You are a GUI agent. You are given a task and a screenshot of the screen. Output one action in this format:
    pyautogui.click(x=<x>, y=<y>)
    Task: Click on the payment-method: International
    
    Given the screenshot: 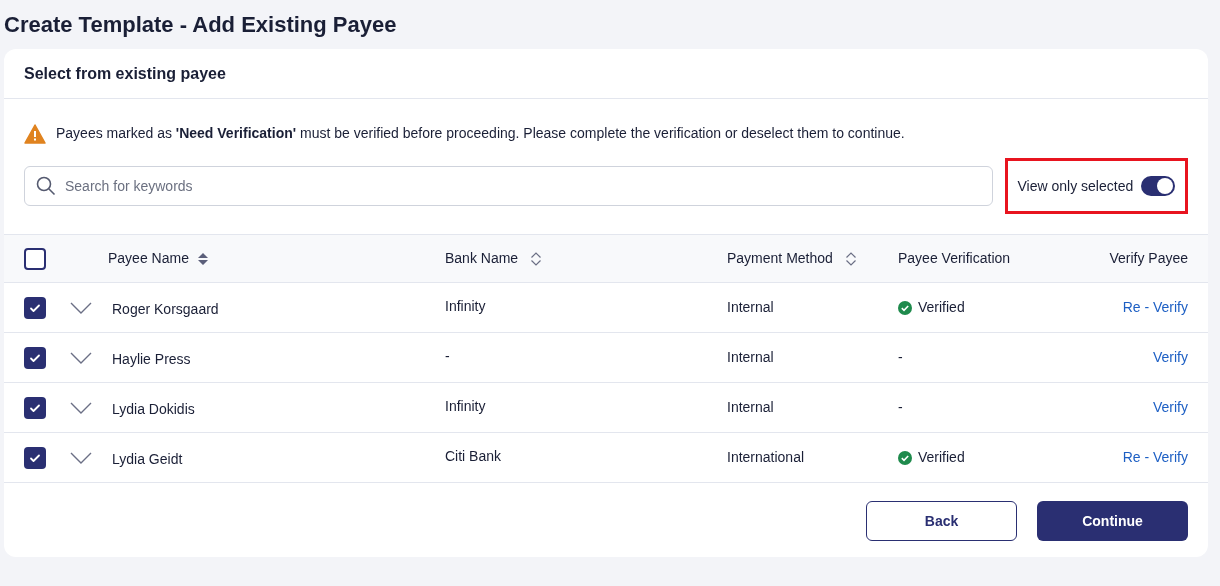 What is the action you would take?
    pyautogui.click(x=766, y=457)
    